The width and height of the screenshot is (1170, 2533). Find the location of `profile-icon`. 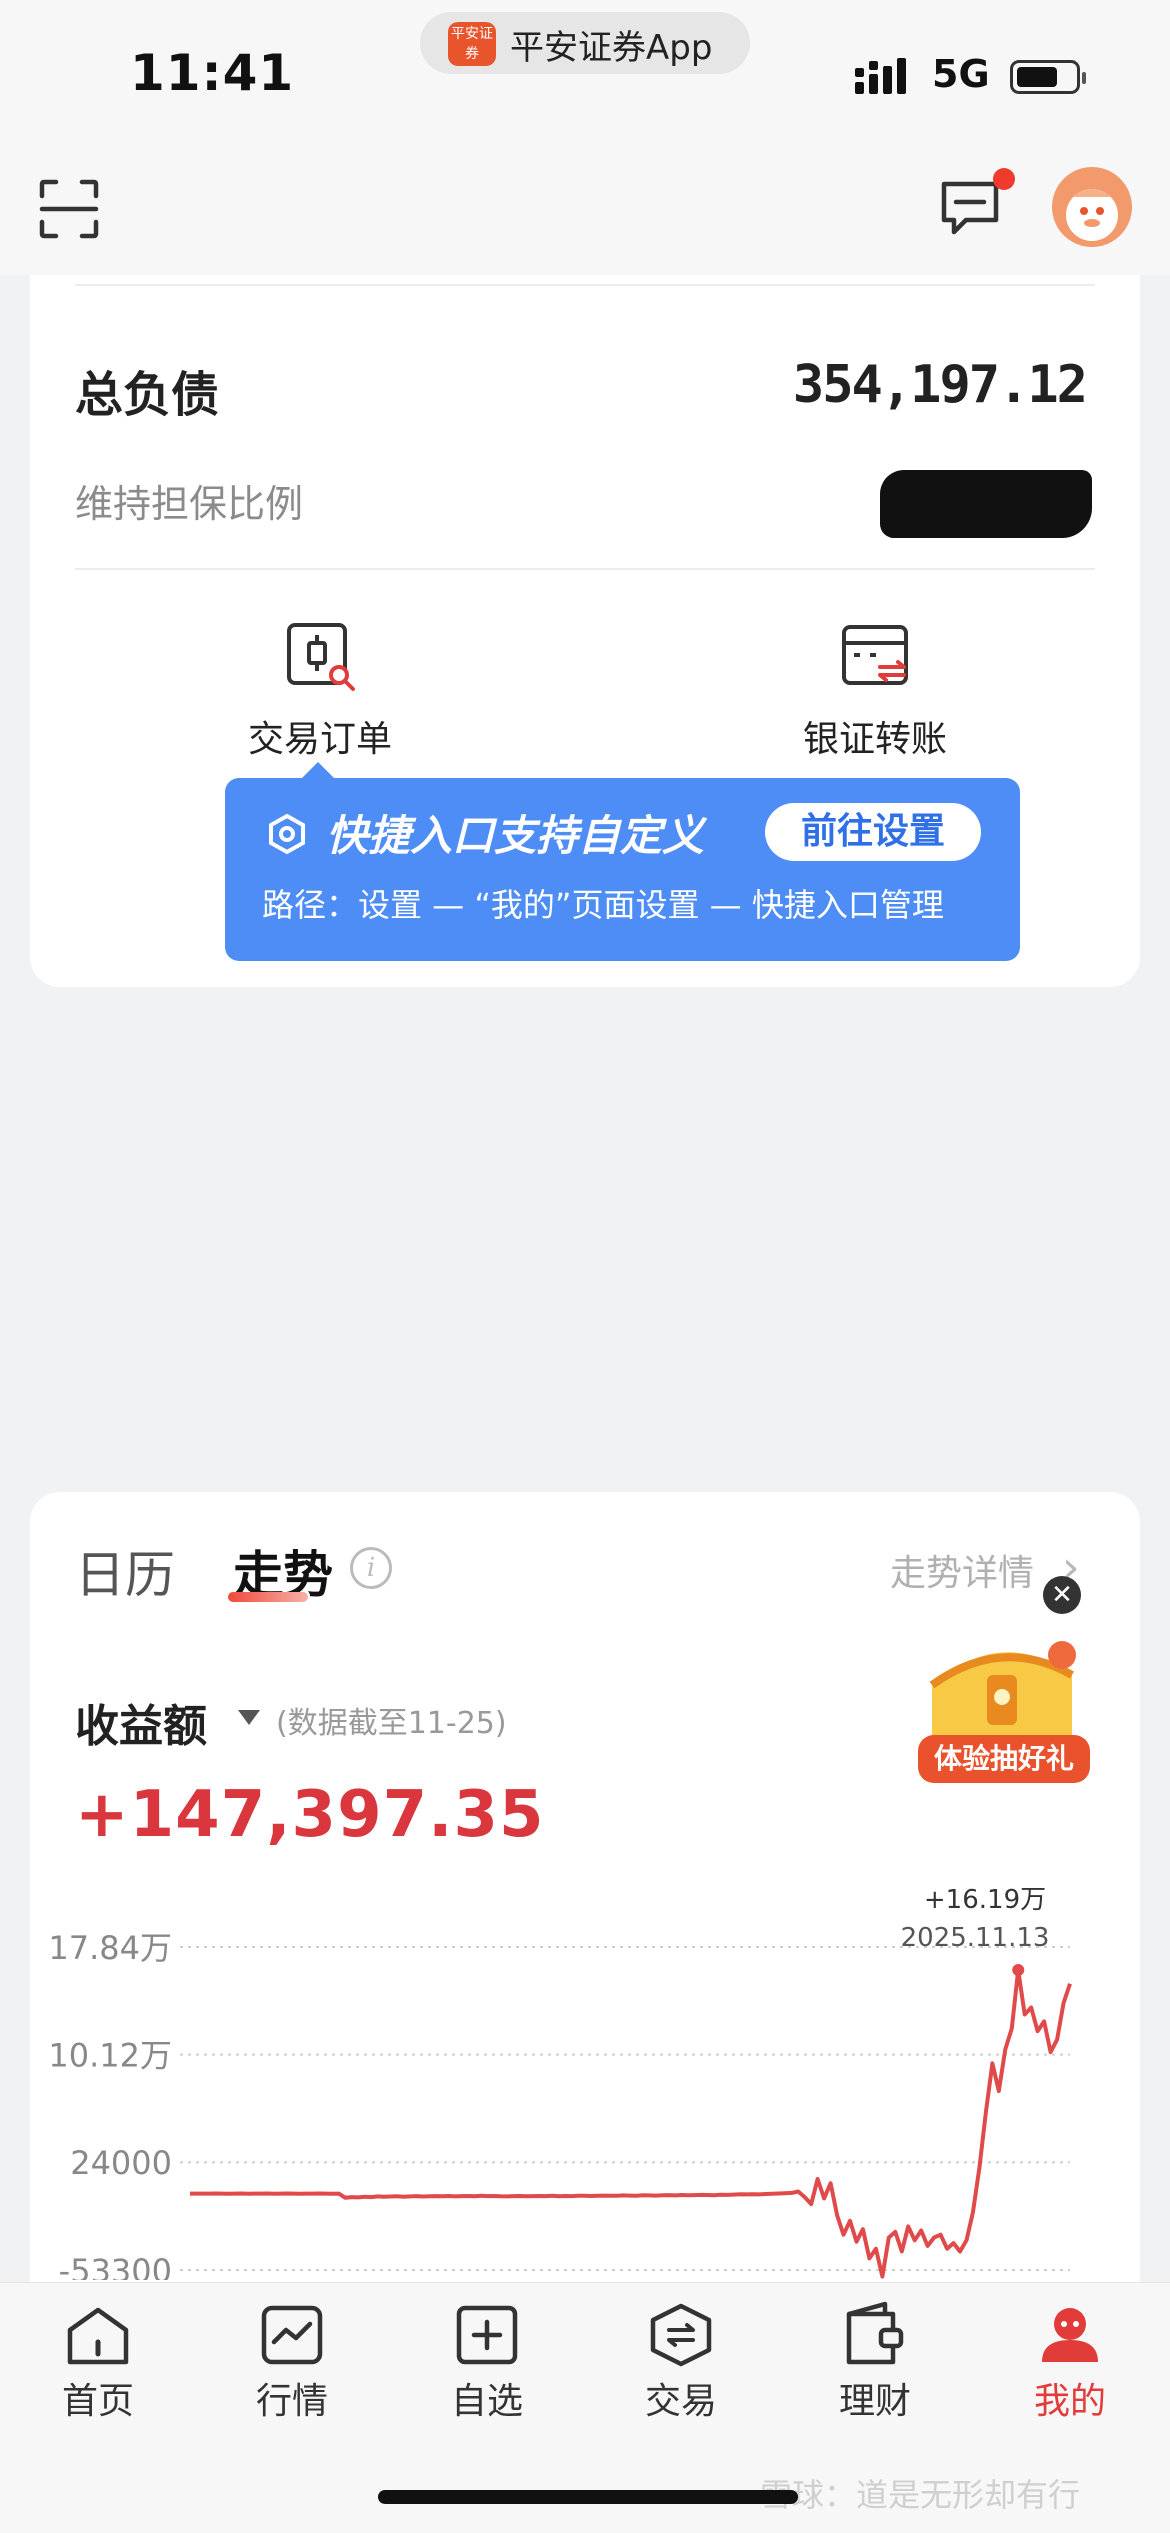

profile-icon is located at coordinates (1070, 2335).